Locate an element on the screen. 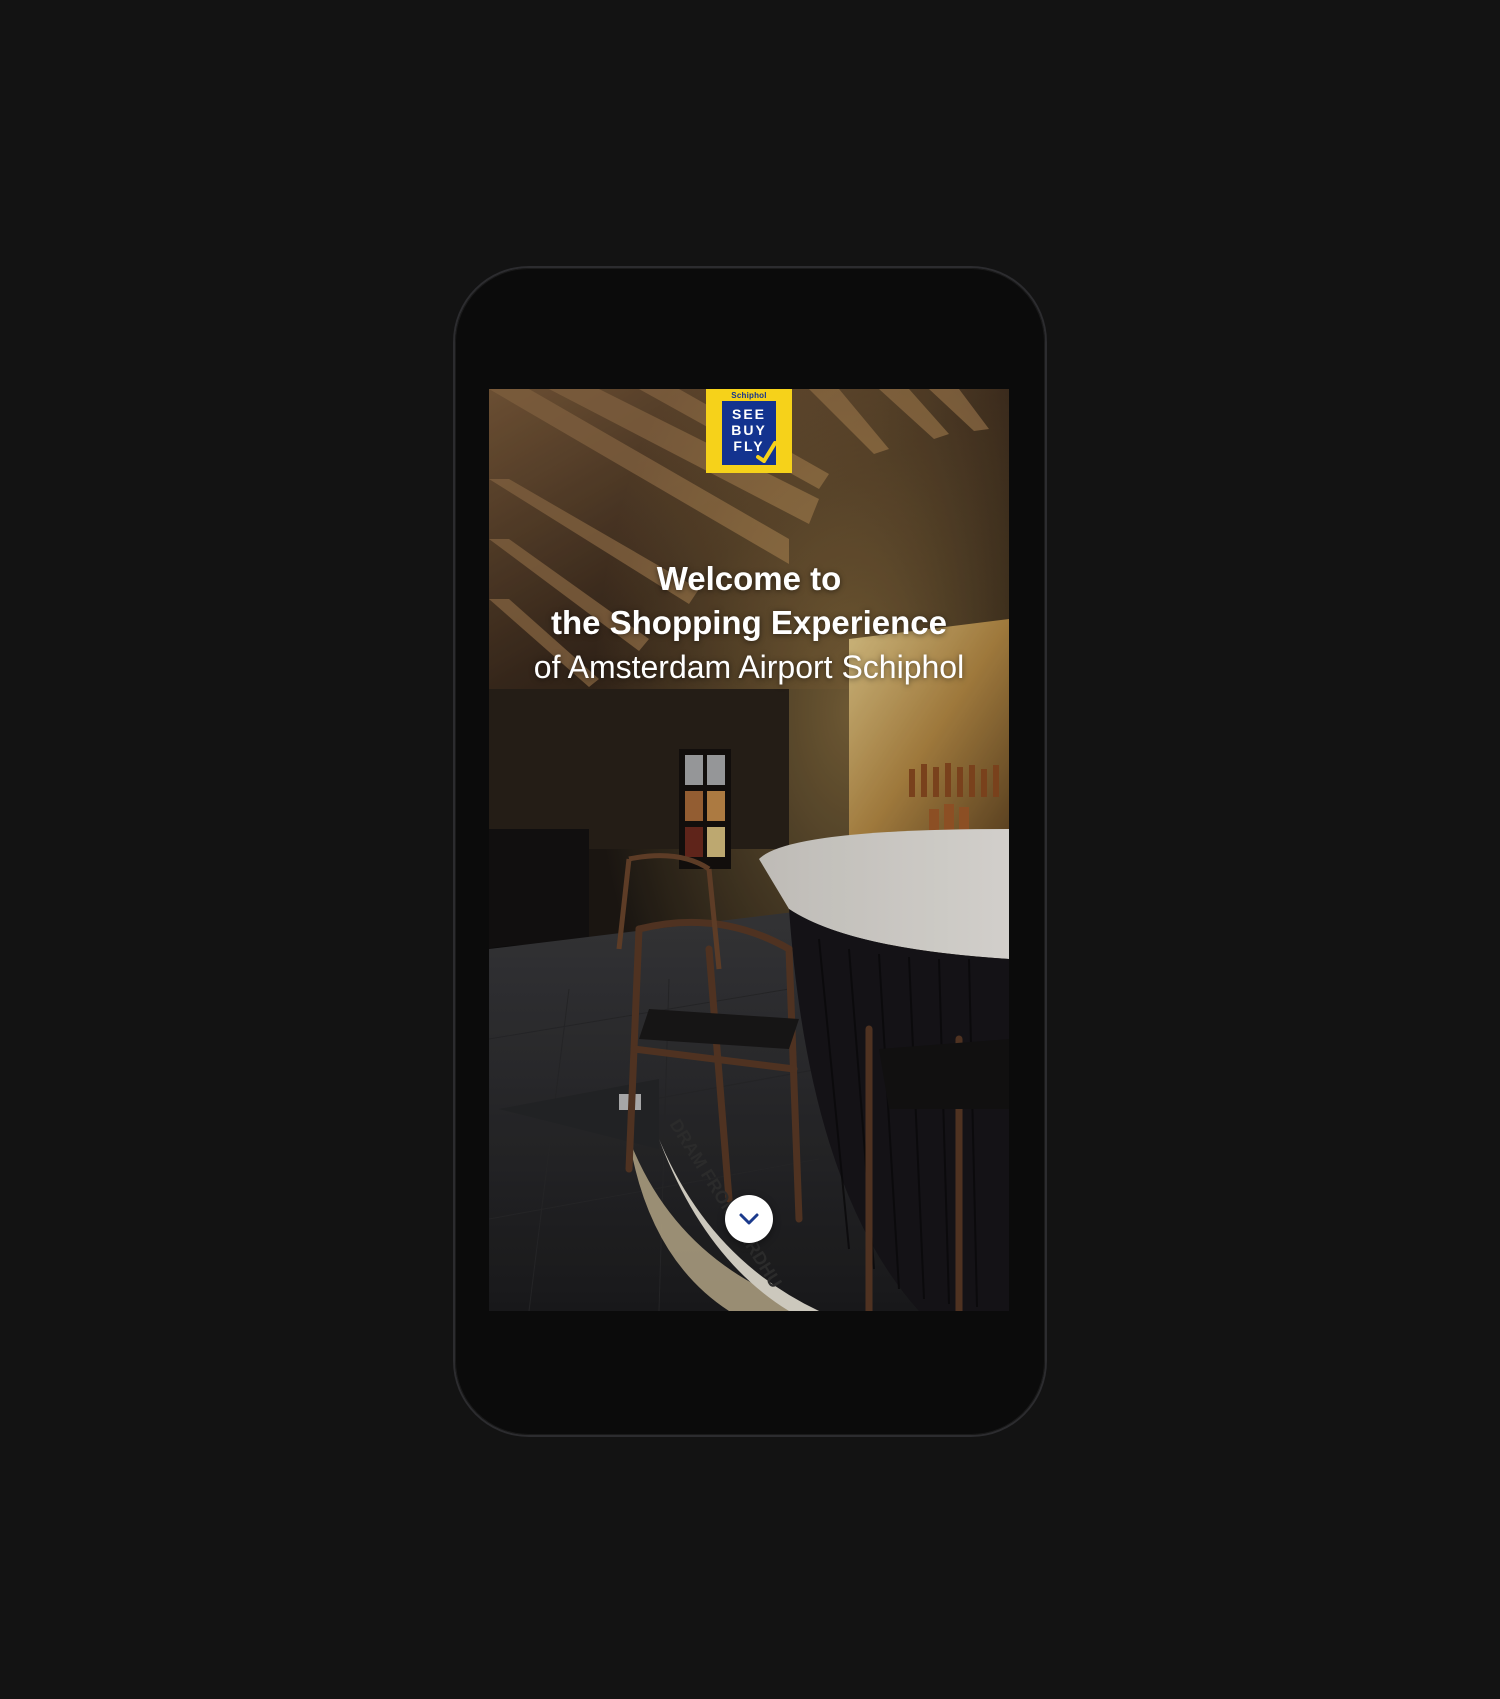  logo-line-buy: BUY is located at coordinates (749, 430).